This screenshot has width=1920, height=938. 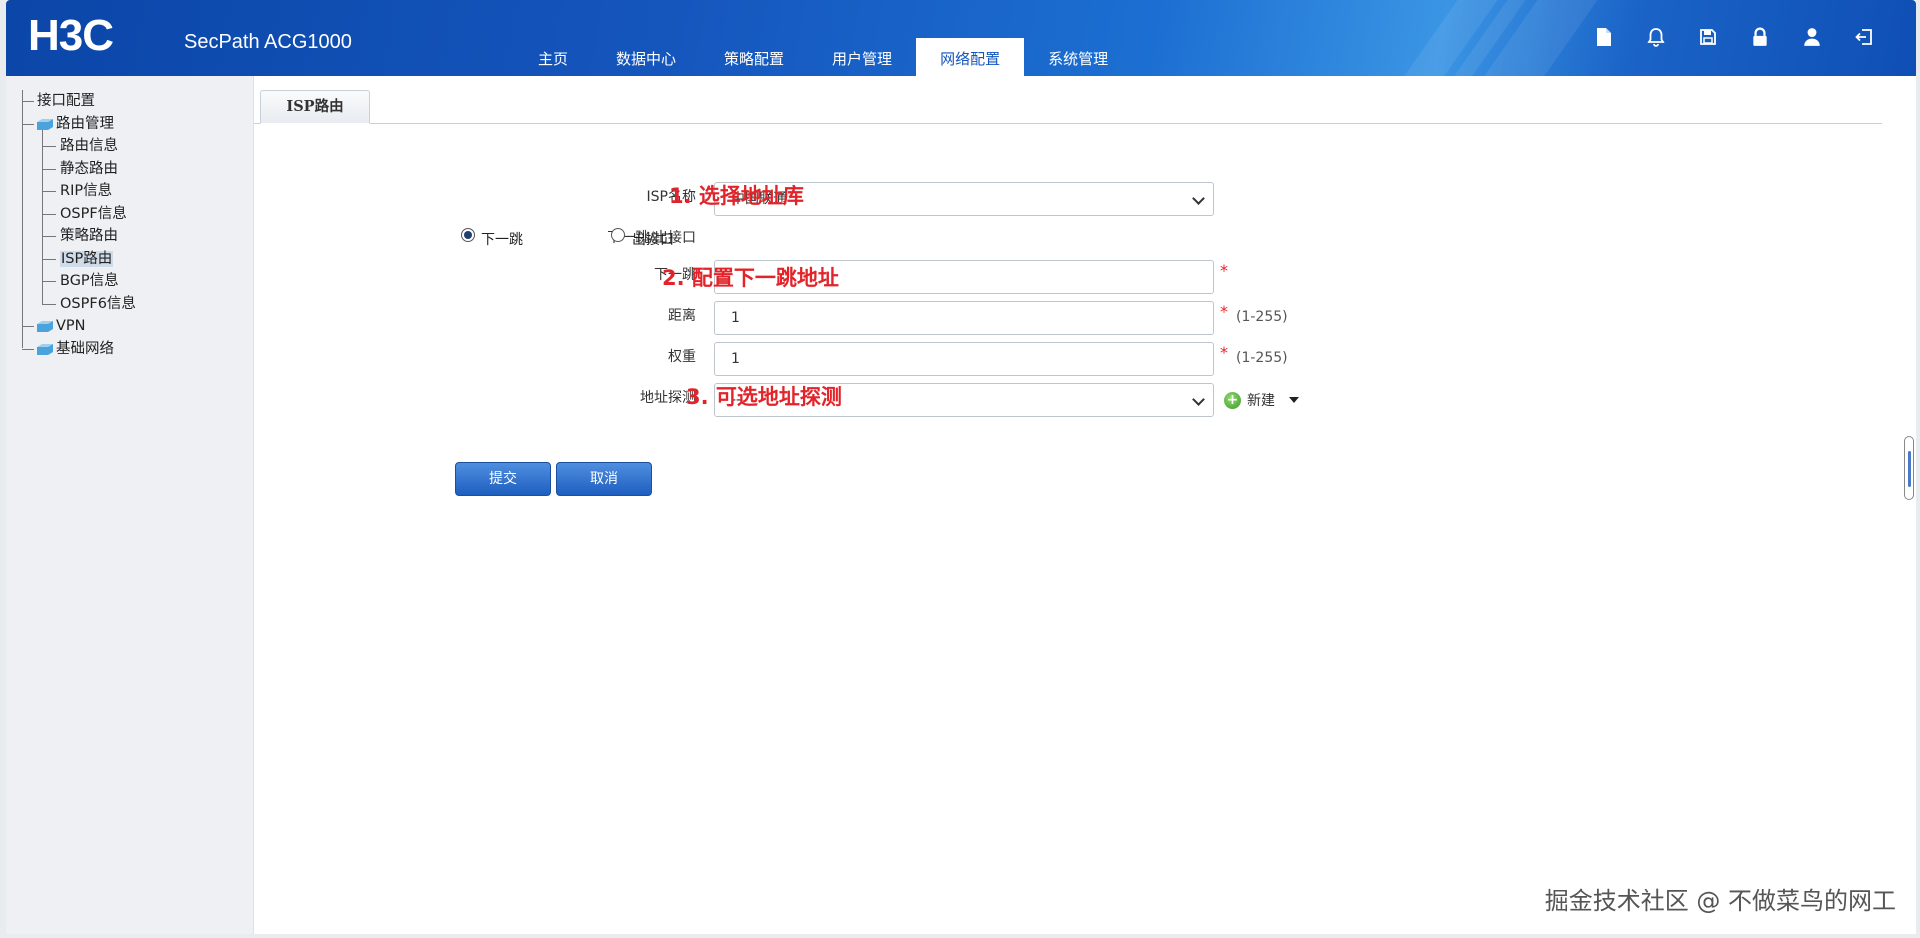 What do you see at coordinates (79, 191) in the screenshot?
I see `tree-item-rip-info: RIP信息` at bounding box center [79, 191].